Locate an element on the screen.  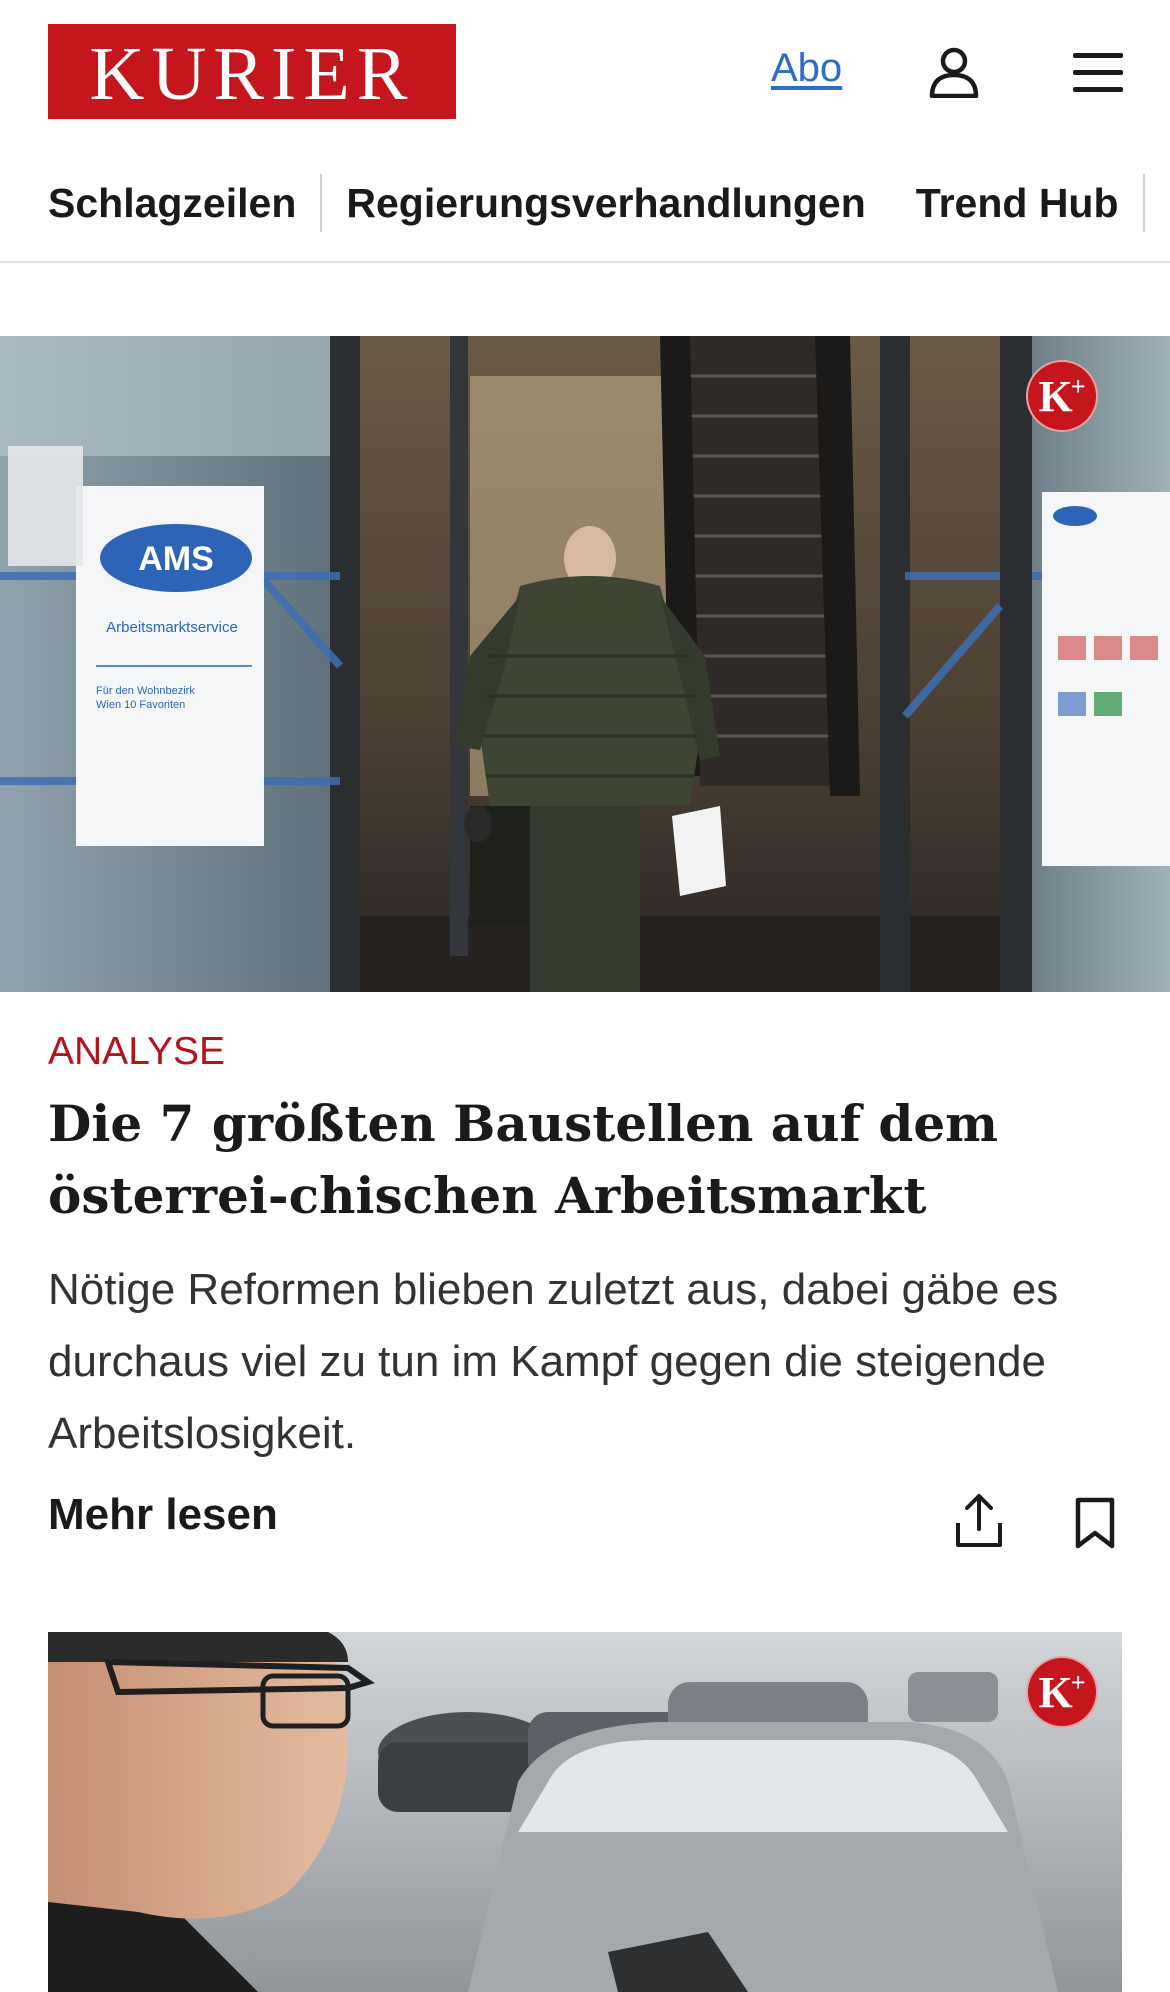
nav-item-schlagzeilen: Schlagzeilen is located at coordinates (172, 203).